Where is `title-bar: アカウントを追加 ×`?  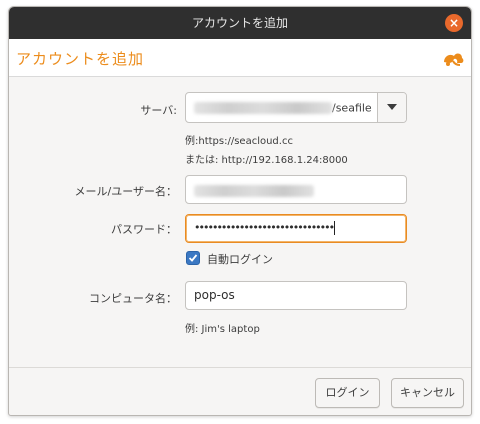 title-bar: アカウントを追加 × is located at coordinates (240, 23).